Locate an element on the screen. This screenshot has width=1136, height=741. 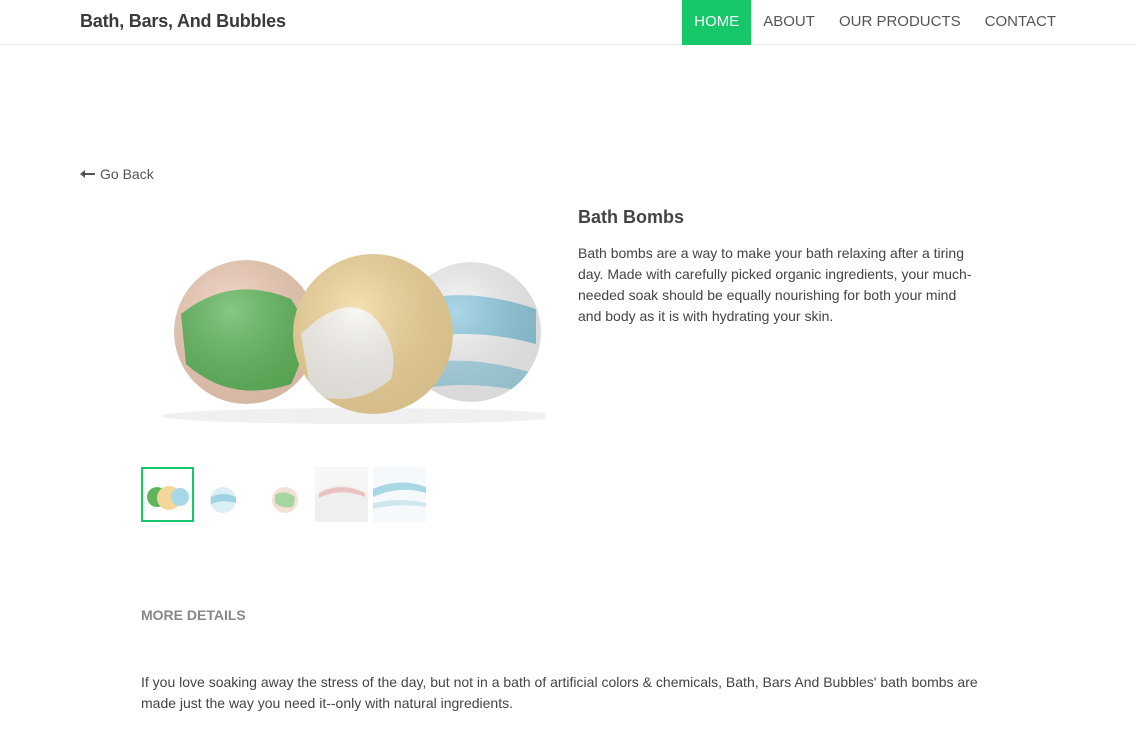
thumbnail-strip is located at coordinates (286, 494).